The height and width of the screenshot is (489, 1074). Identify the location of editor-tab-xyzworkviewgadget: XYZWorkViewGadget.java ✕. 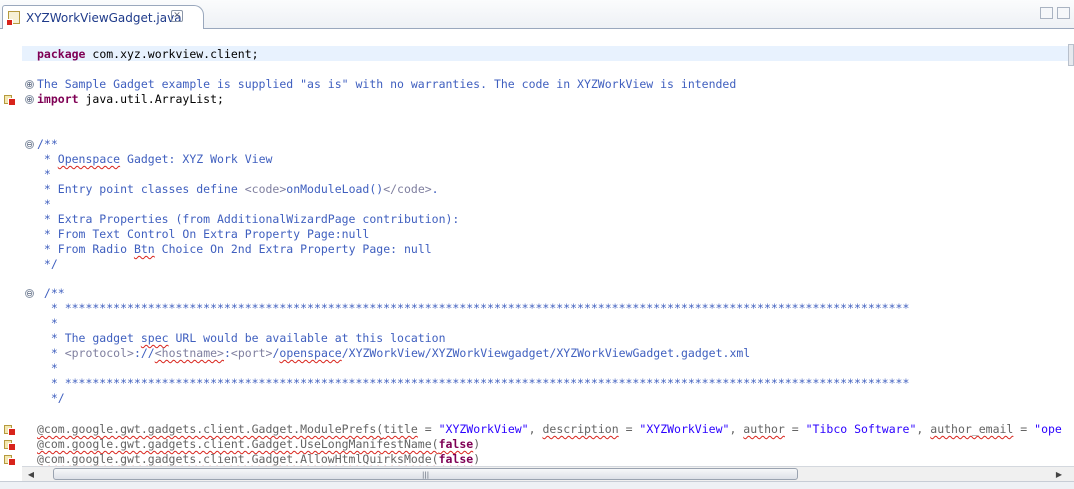
(103, 17).